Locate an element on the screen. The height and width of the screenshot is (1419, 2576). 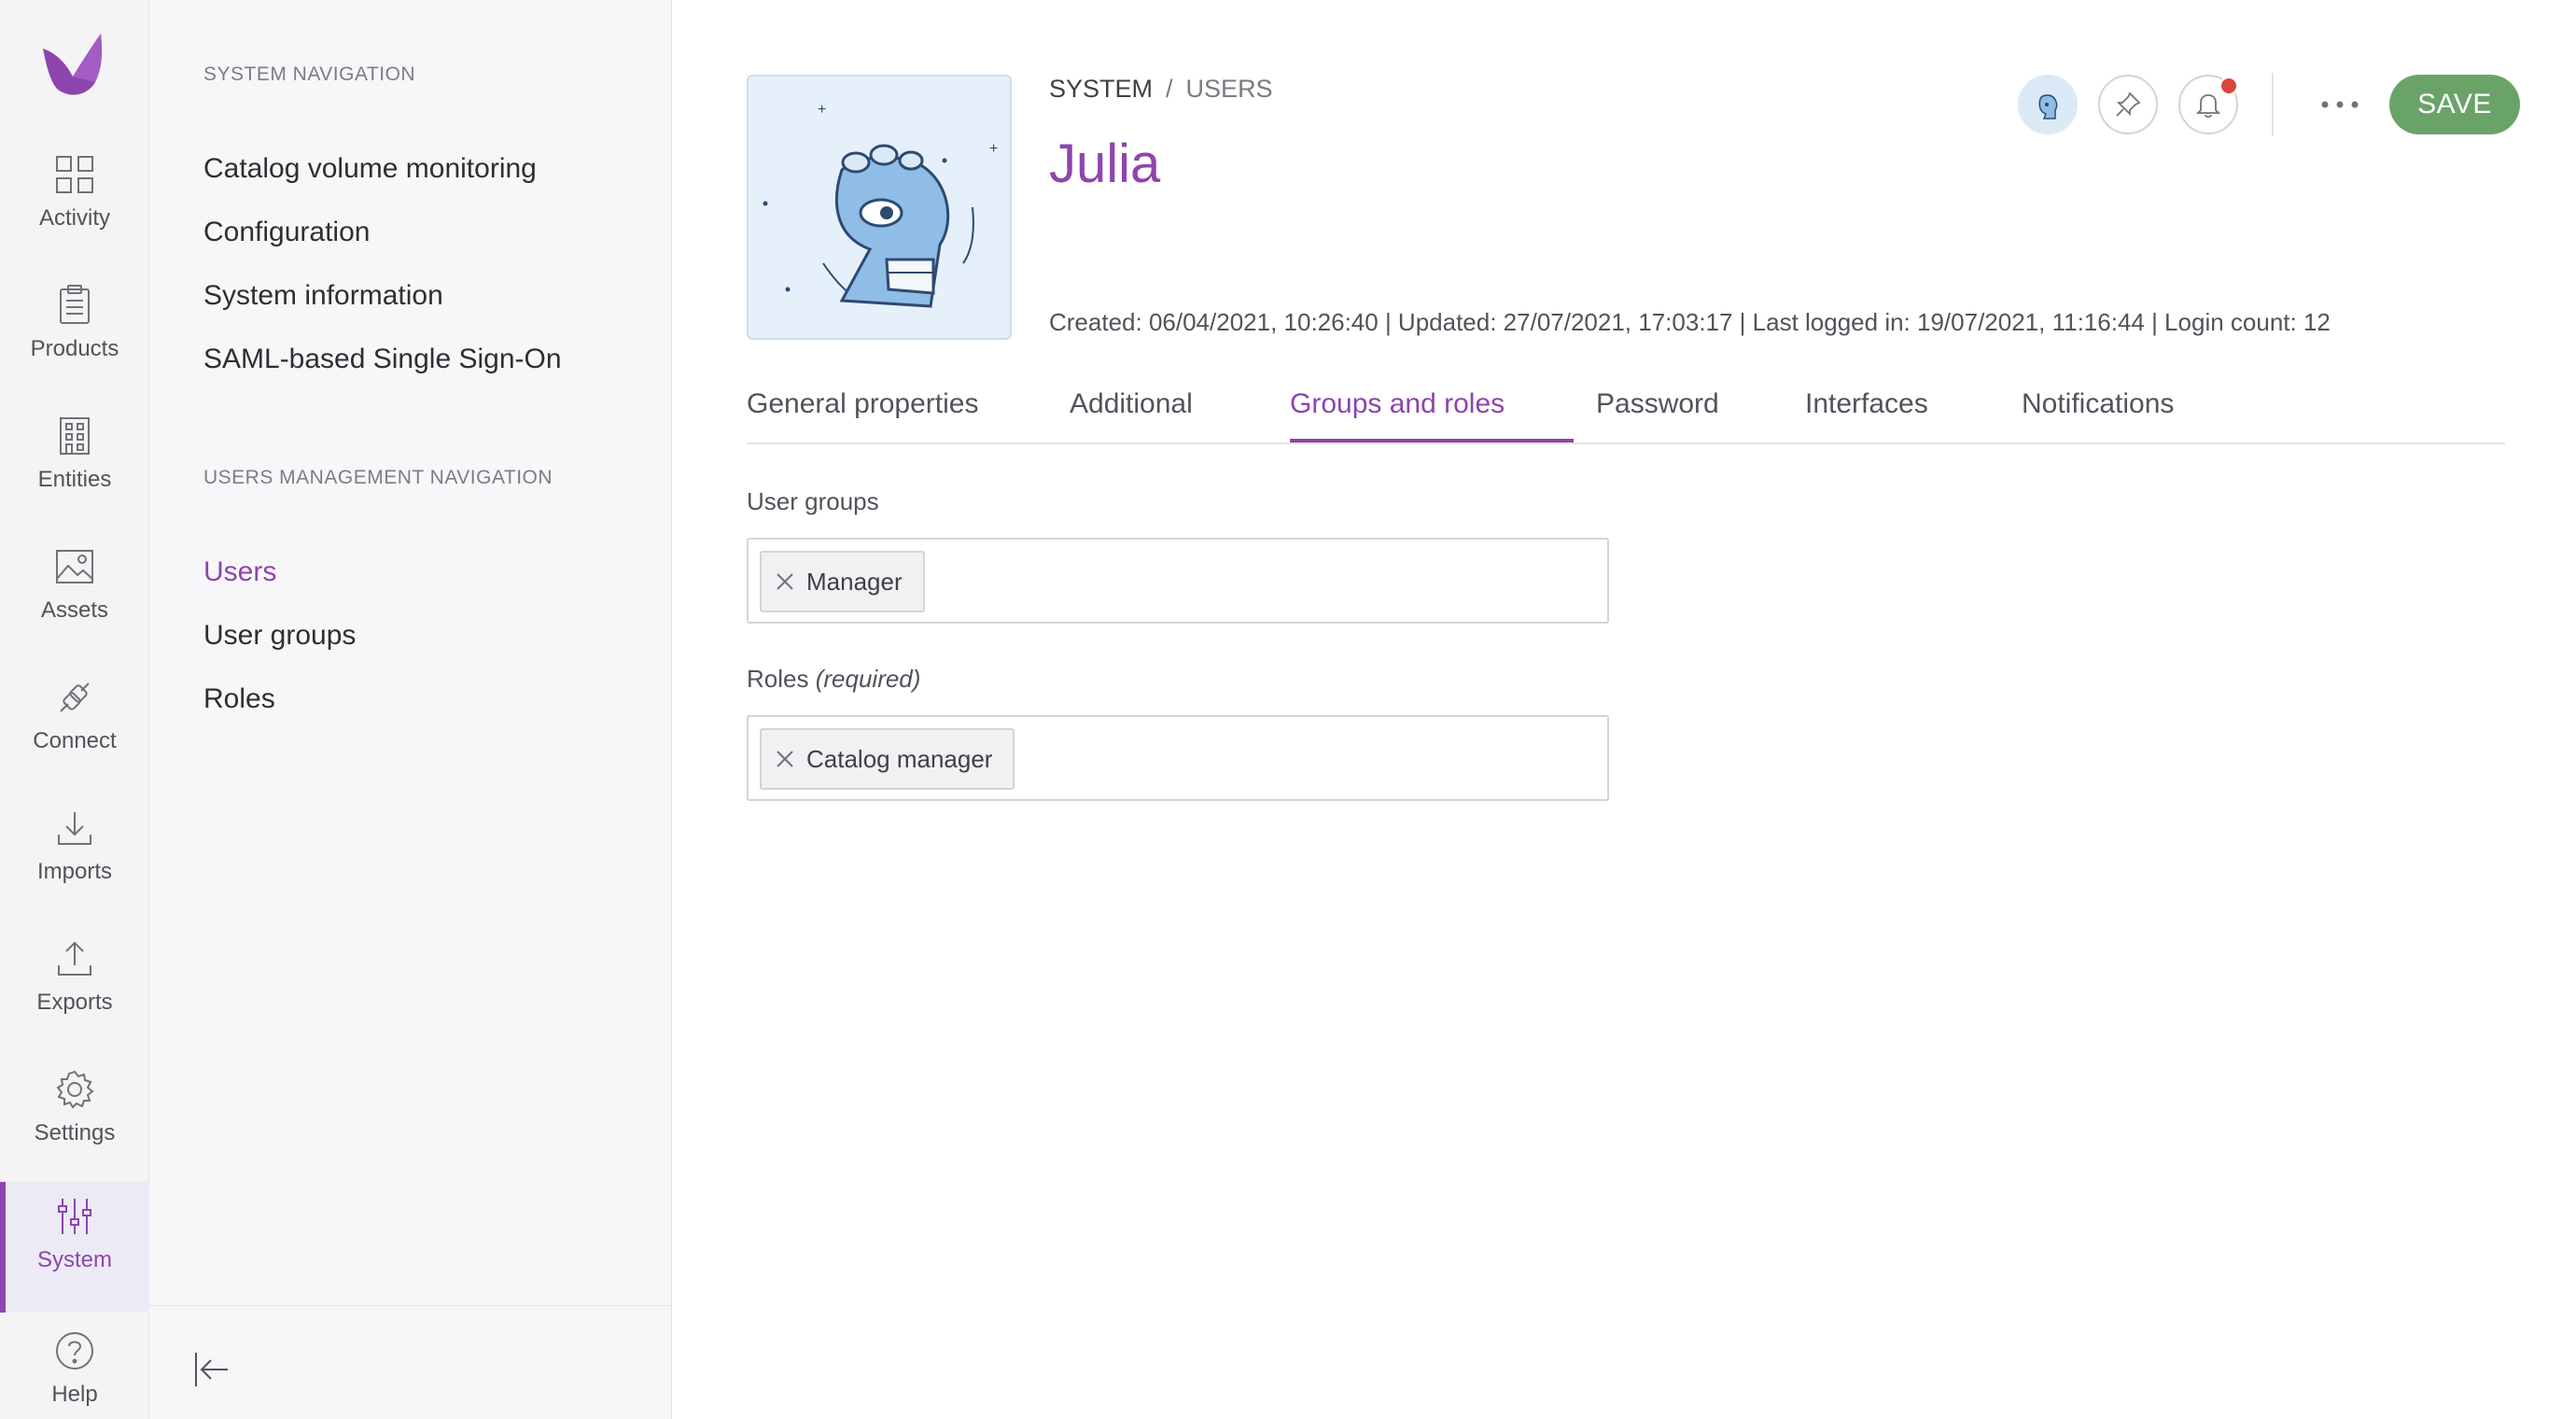
current-user-button is located at coordinates (2048, 104).